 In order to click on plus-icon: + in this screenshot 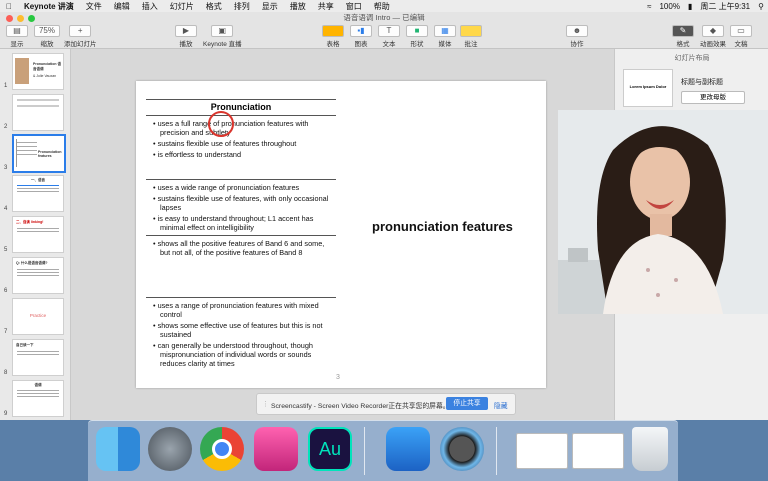, I will do `click(80, 31)`.